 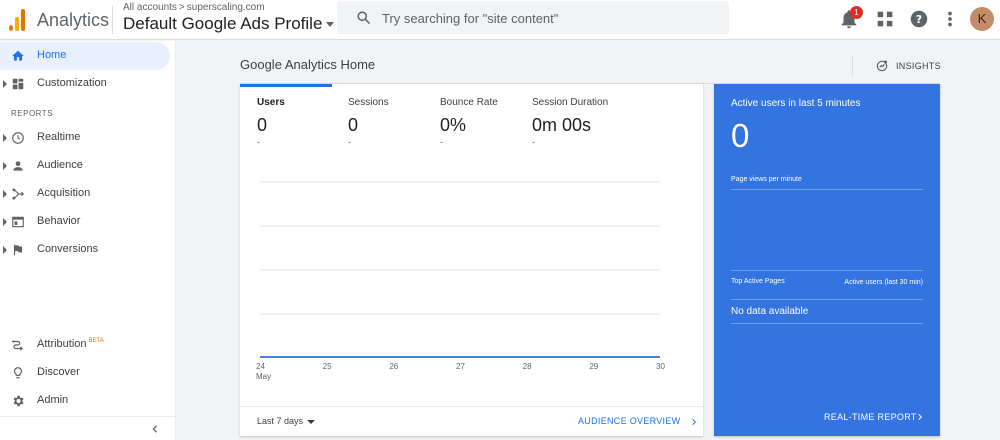 I want to click on sidebar-item-conversions: Conversions, so click(x=85, y=250).